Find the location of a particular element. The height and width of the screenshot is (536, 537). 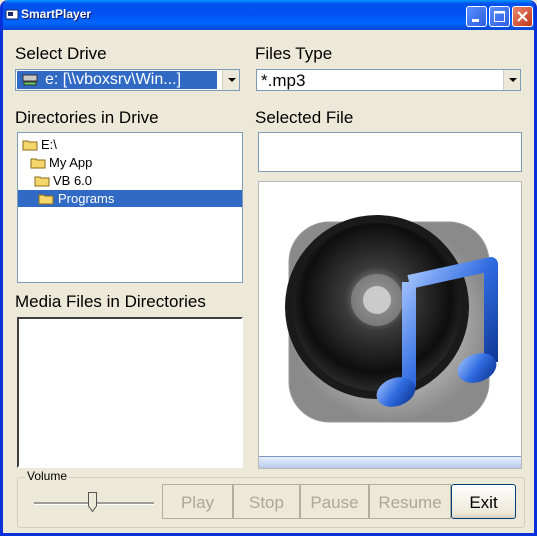

minimize-button is located at coordinates (476, 16).